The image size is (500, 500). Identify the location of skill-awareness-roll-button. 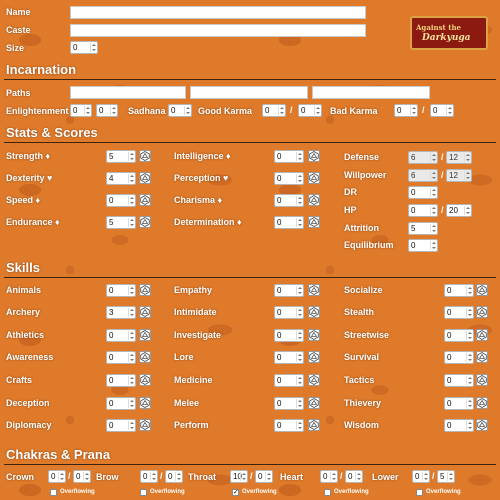
(145, 357).